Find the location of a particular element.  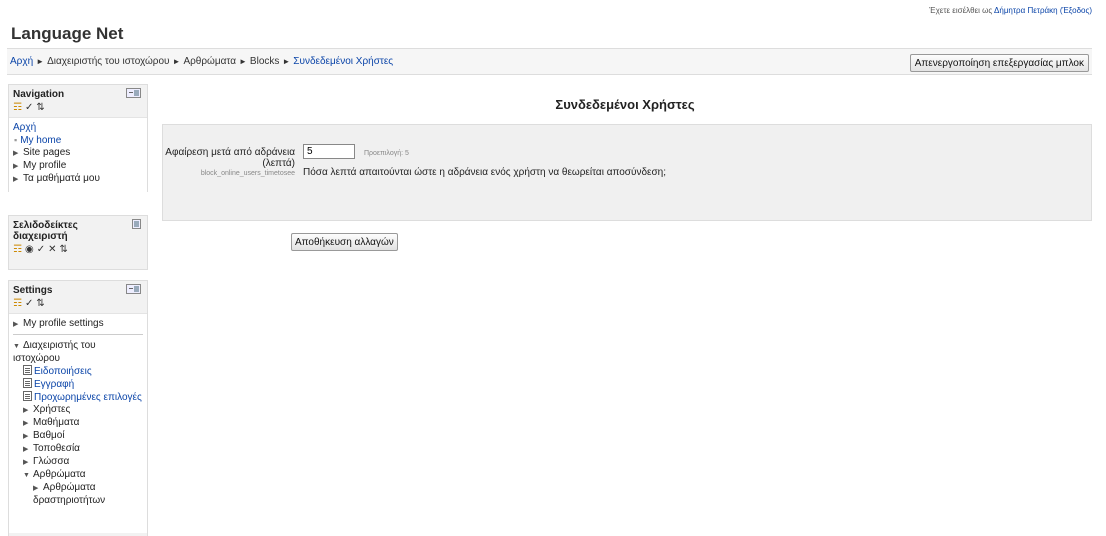

settings-item-notifications-label: Ειδοποιήσεις is located at coordinates (63, 371).